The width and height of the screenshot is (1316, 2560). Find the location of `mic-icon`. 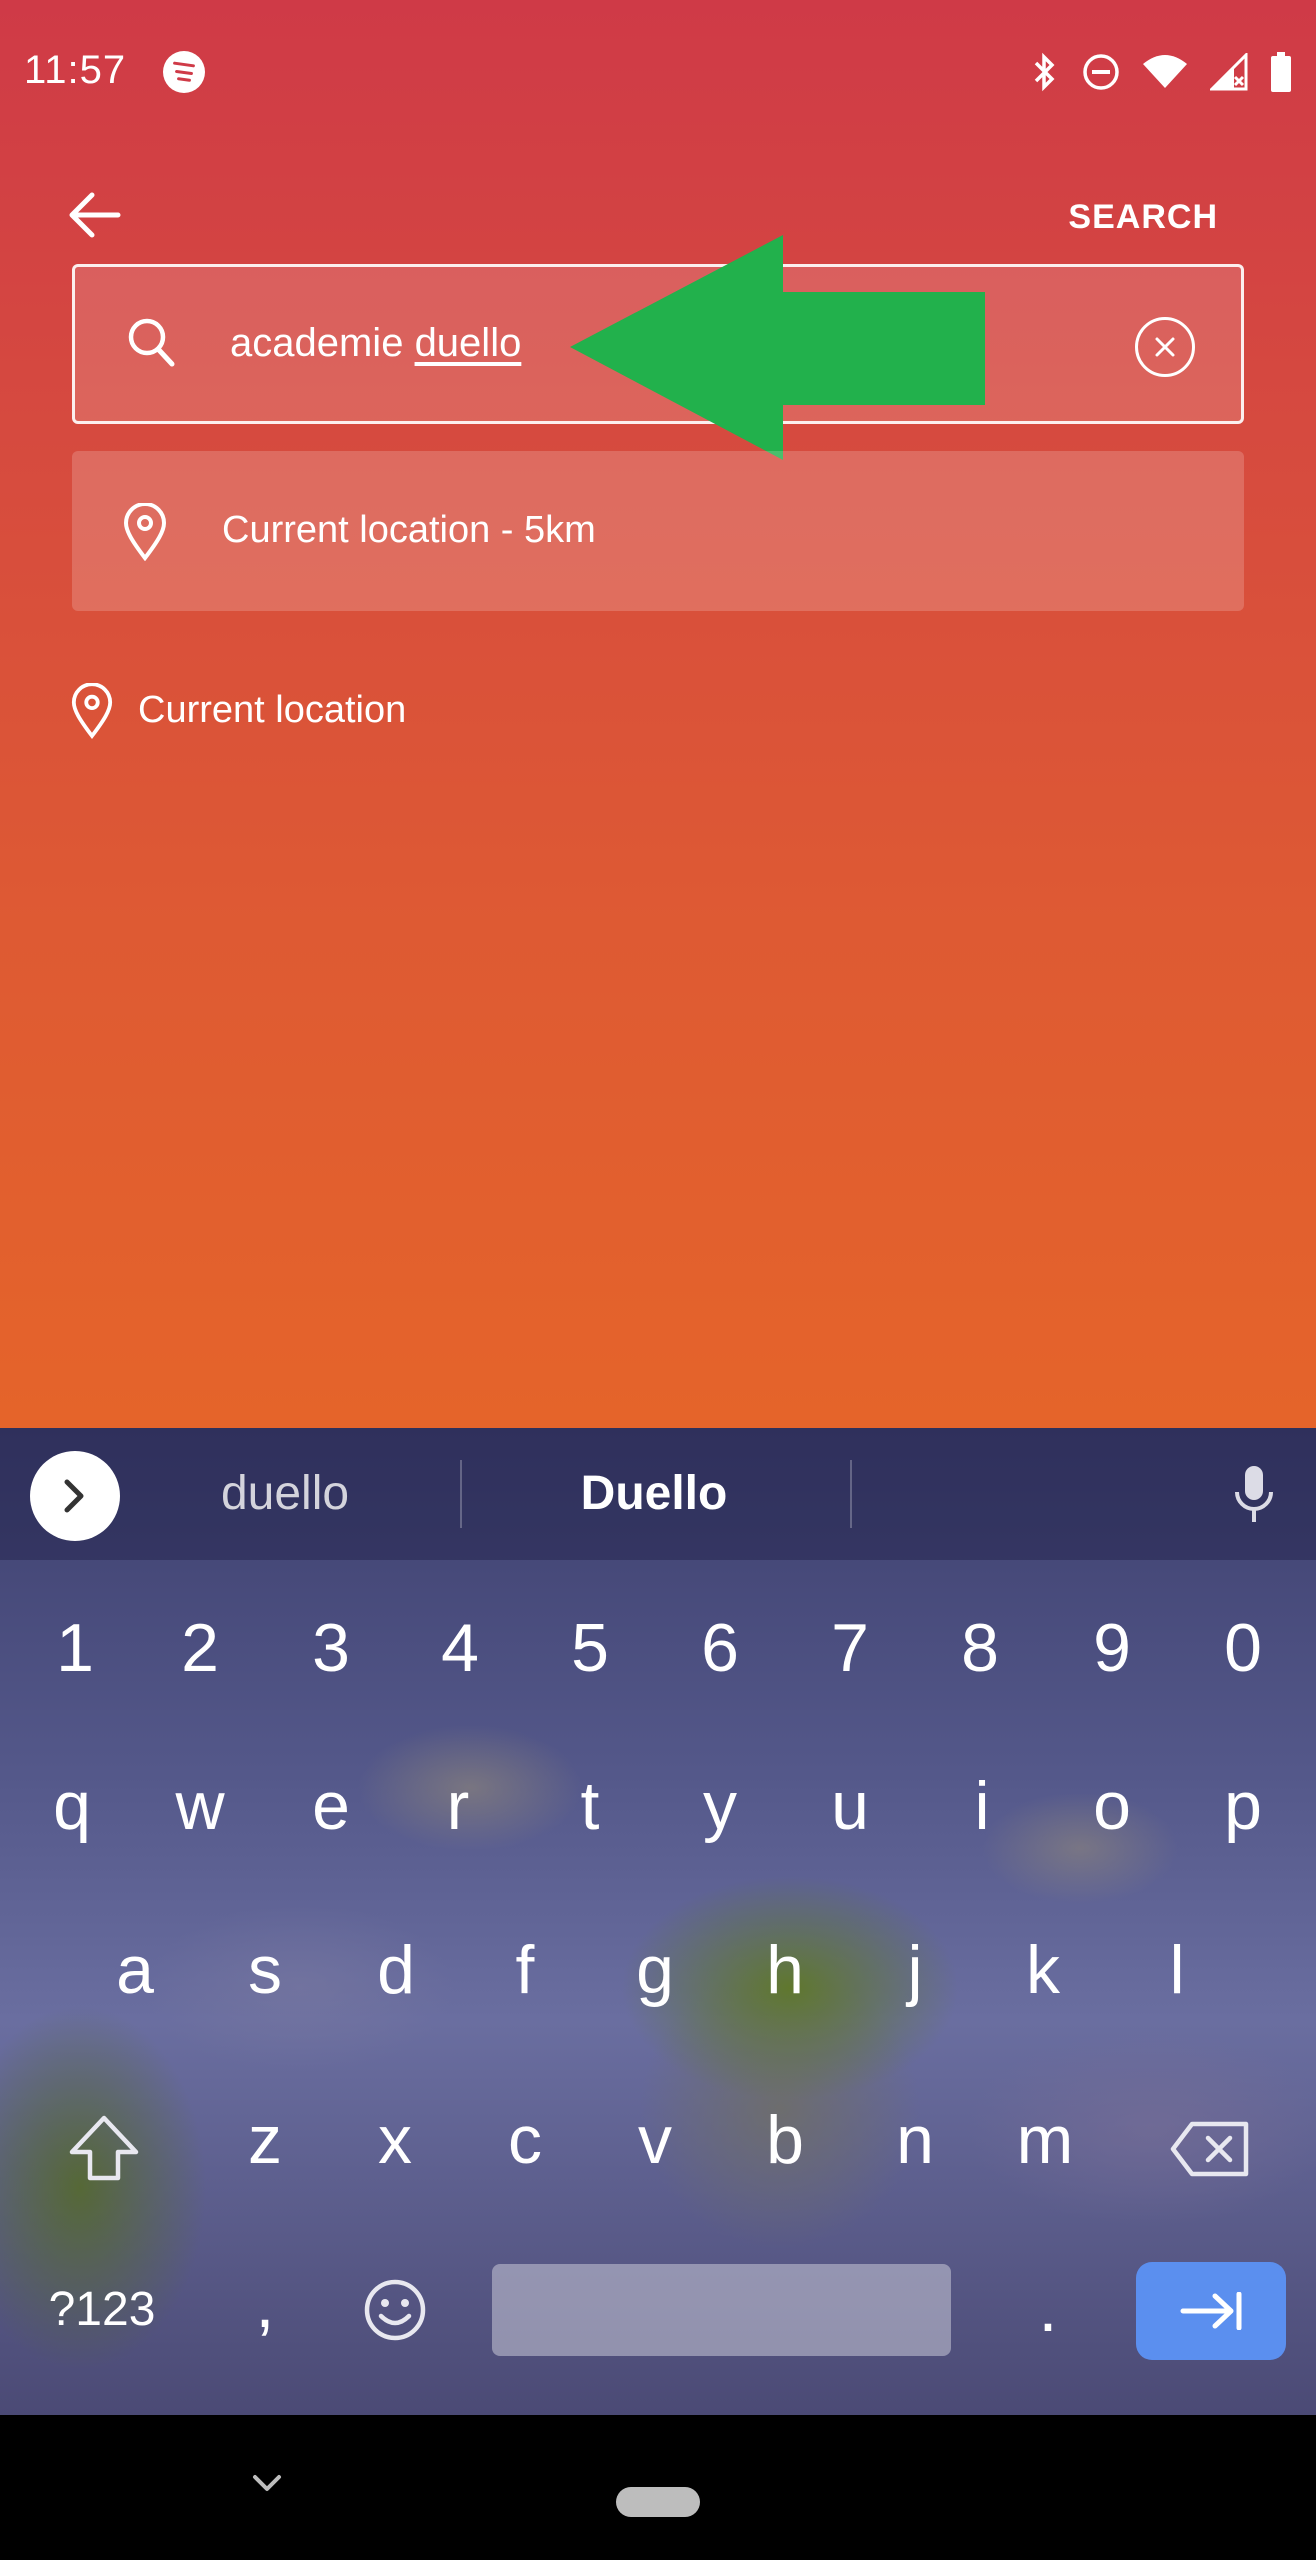

mic-icon is located at coordinates (1254, 1495).